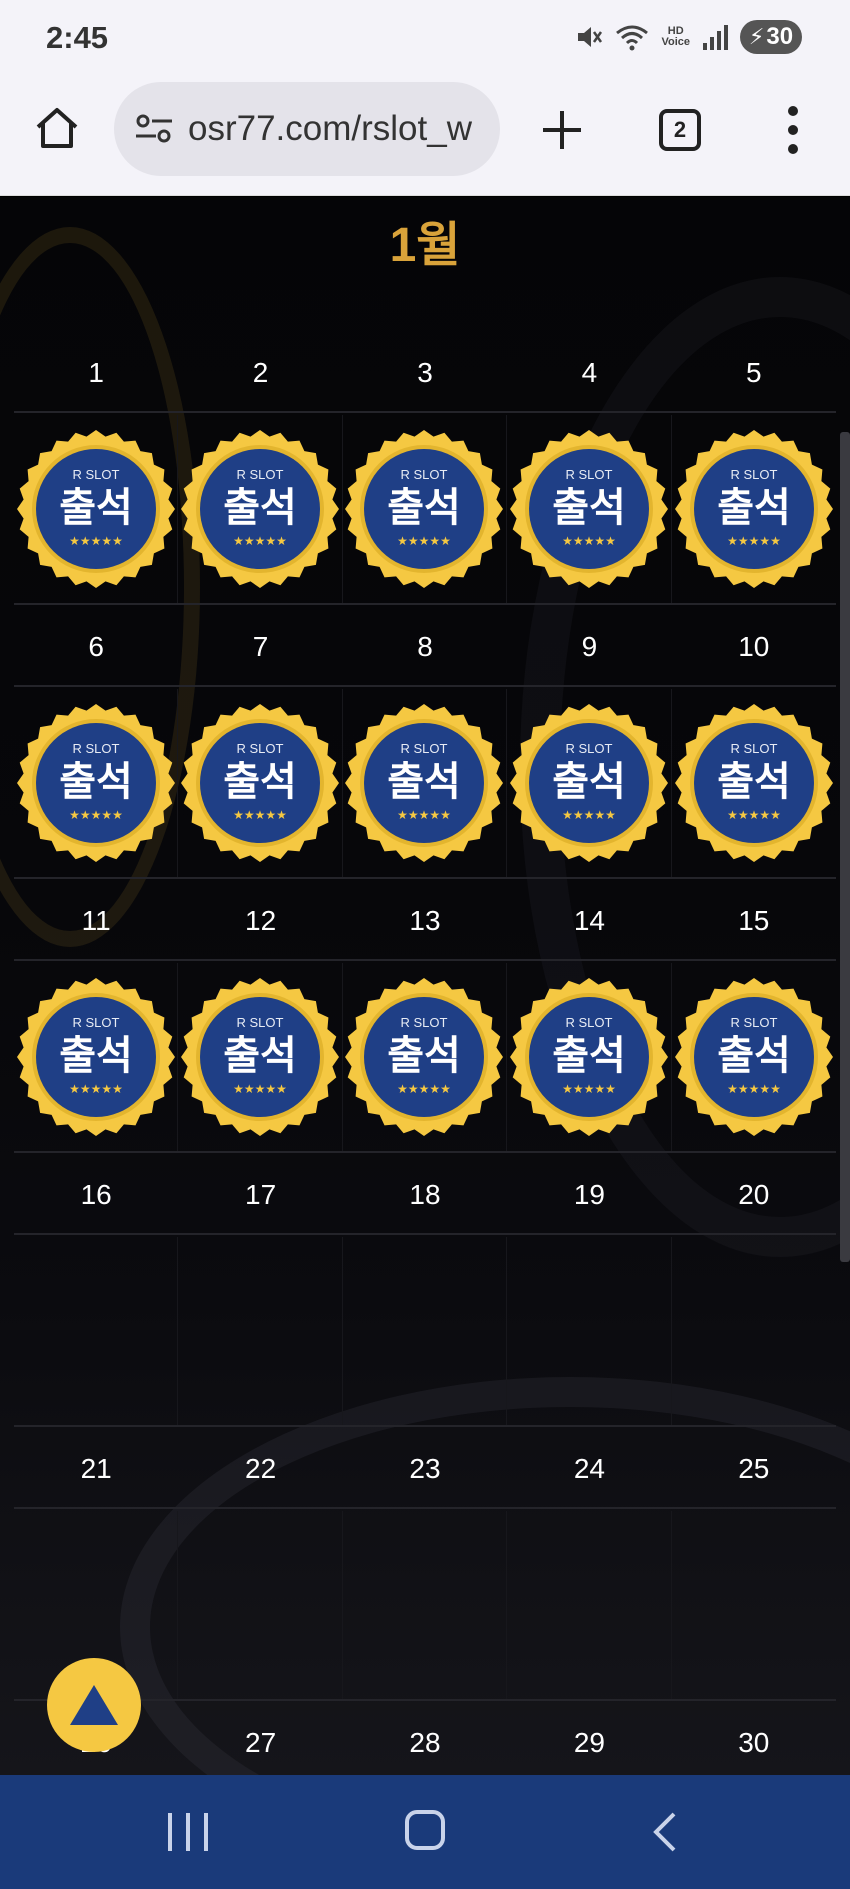  Describe the element at coordinates (675, 36) in the screenshot. I see `hd-voice-icon: HD Voice` at that location.